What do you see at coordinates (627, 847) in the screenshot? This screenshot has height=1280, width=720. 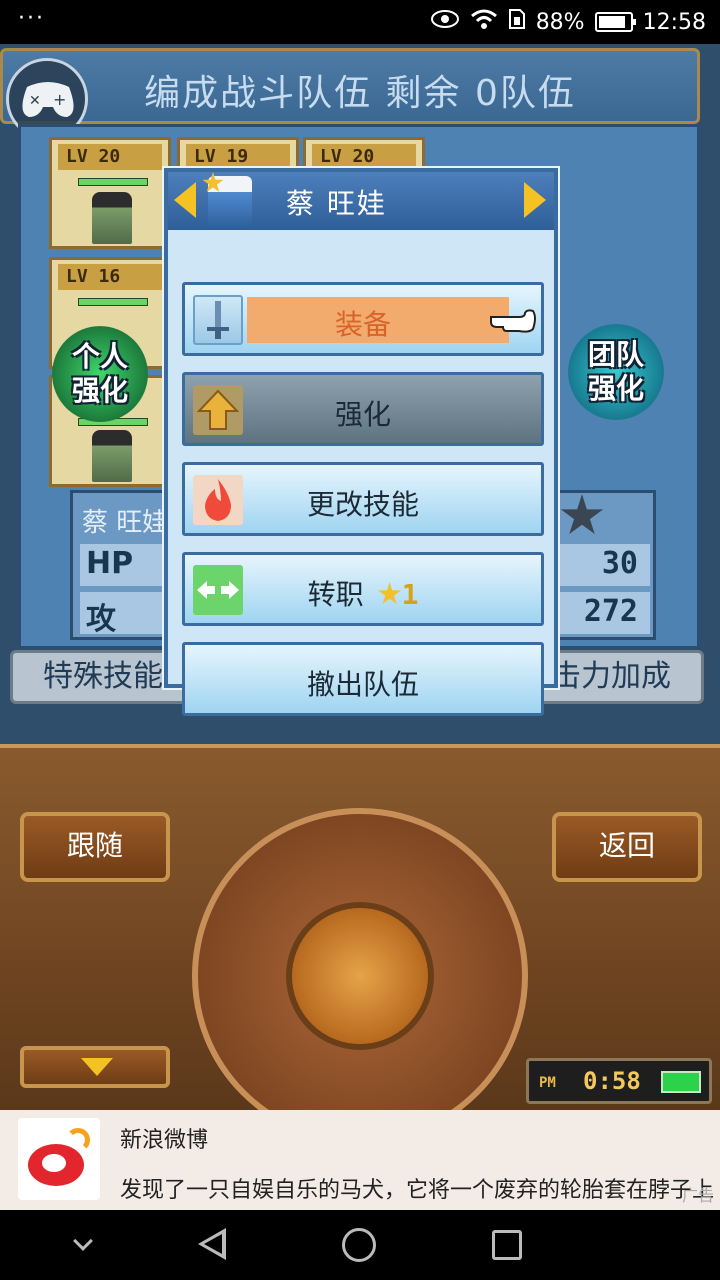 I see `back-button: 返回` at bounding box center [627, 847].